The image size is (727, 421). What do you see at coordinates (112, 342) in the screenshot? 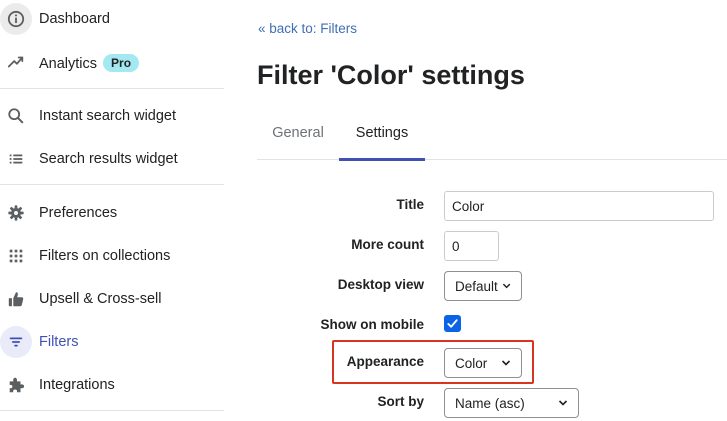
I see `sidebar-item-filters: Filters` at bounding box center [112, 342].